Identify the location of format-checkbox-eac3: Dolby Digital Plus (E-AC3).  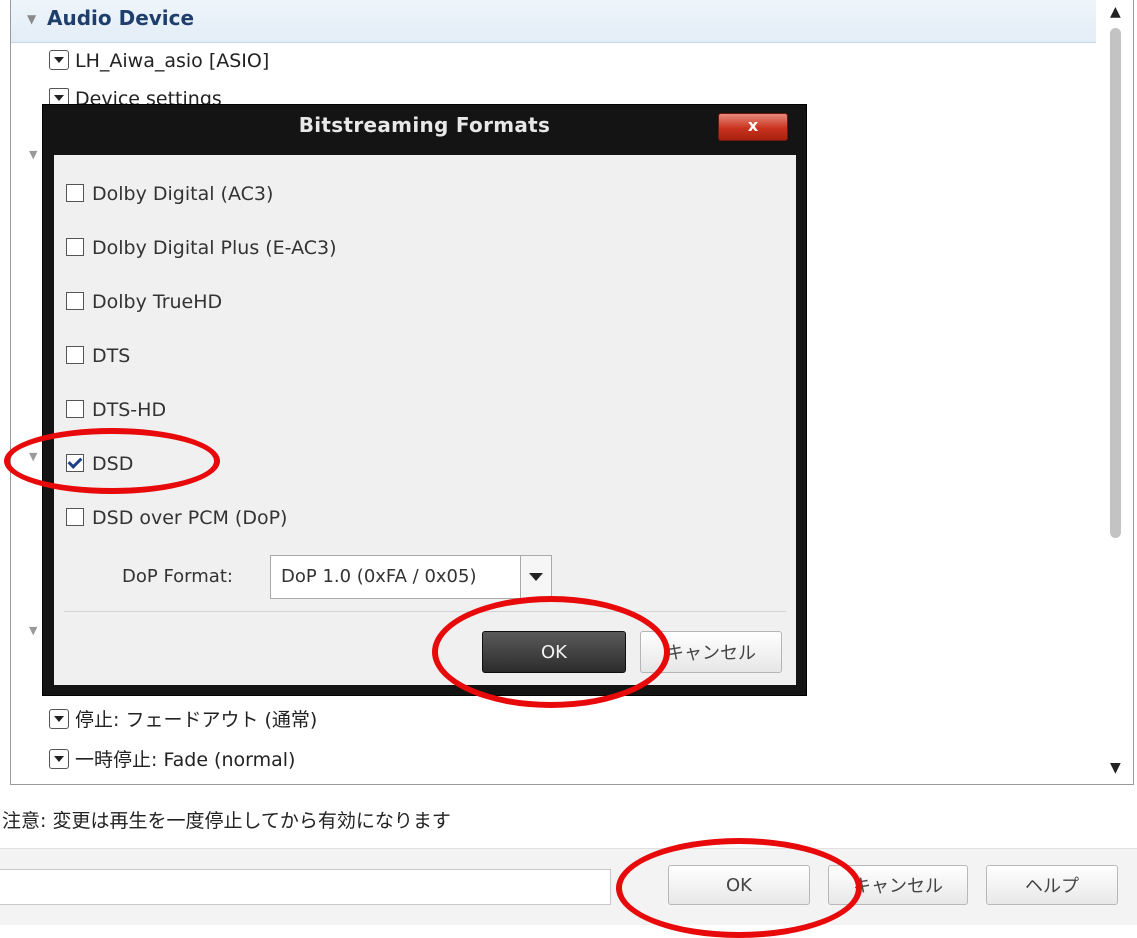
(201, 248).